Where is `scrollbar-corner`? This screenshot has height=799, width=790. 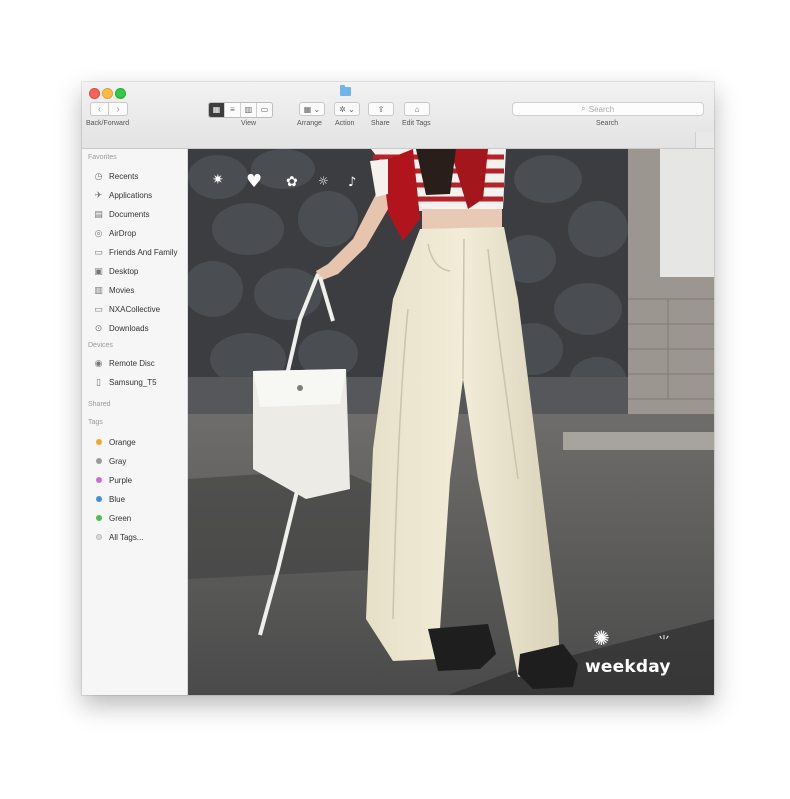 scrollbar-corner is located at coordinates (704, 140).